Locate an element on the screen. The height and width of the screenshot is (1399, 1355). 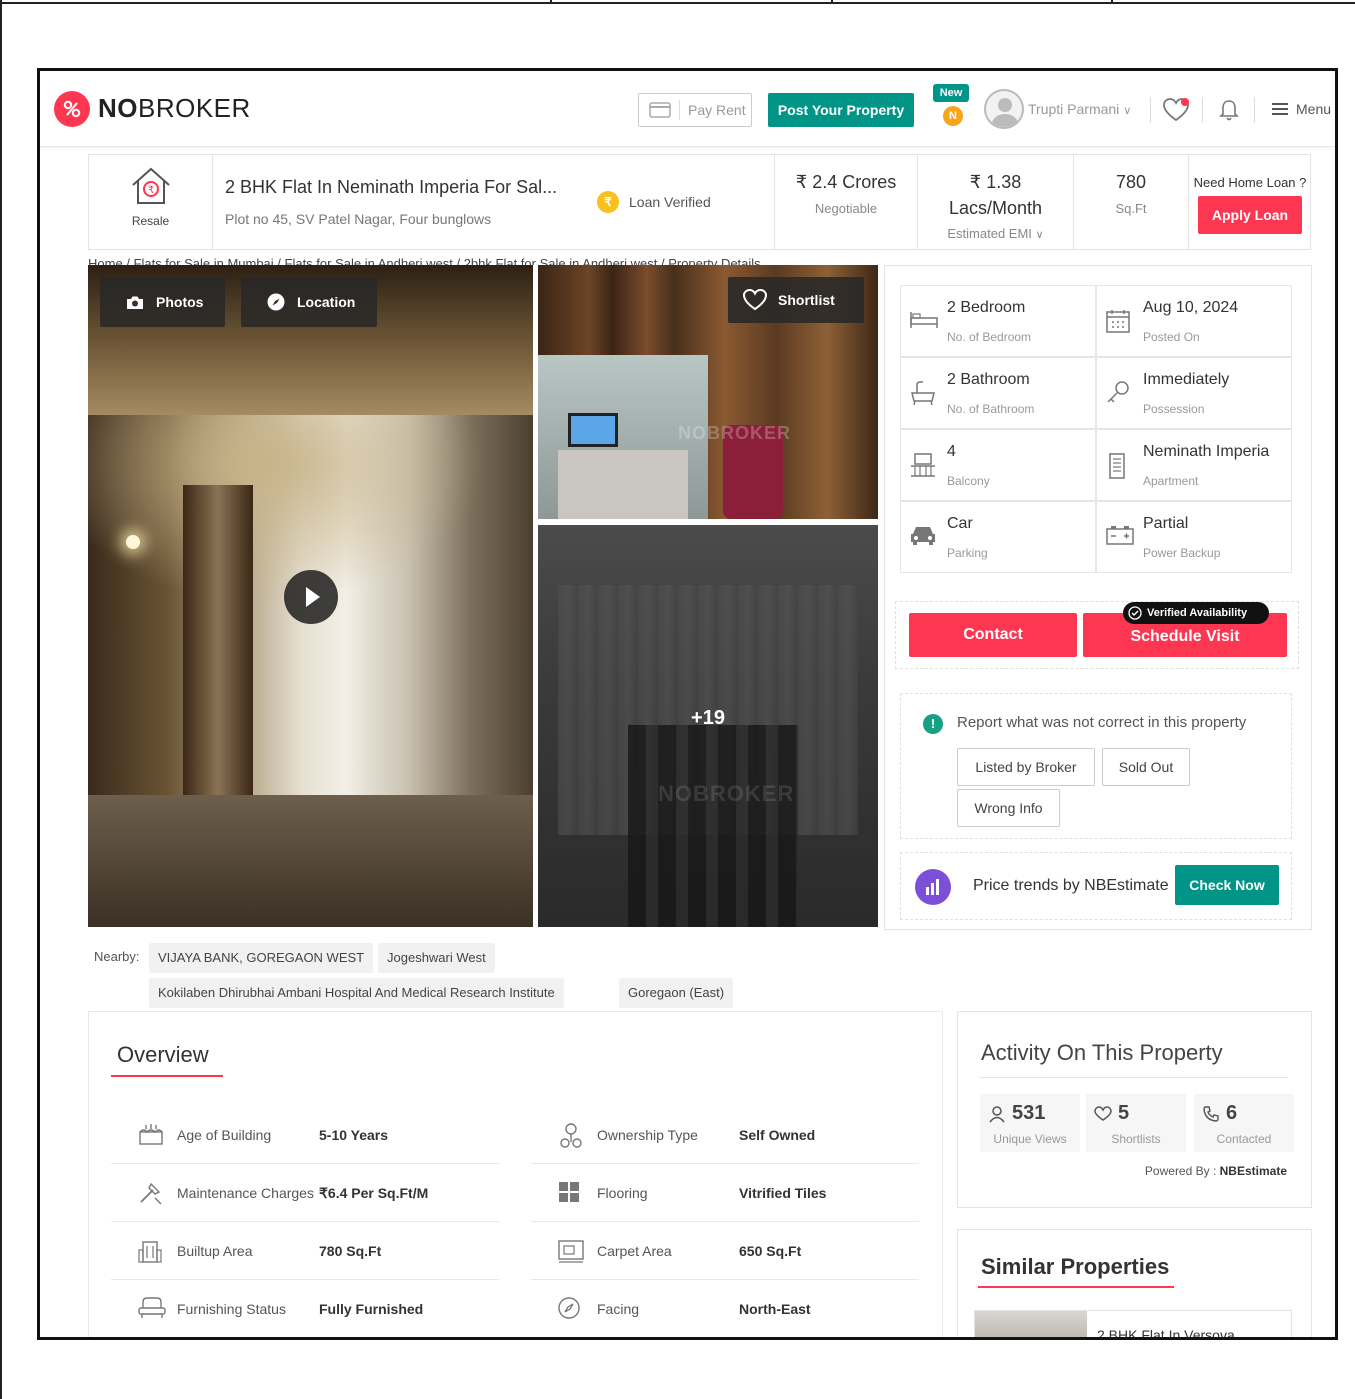
area-value: 780 is located at coordinates (1131, 182).